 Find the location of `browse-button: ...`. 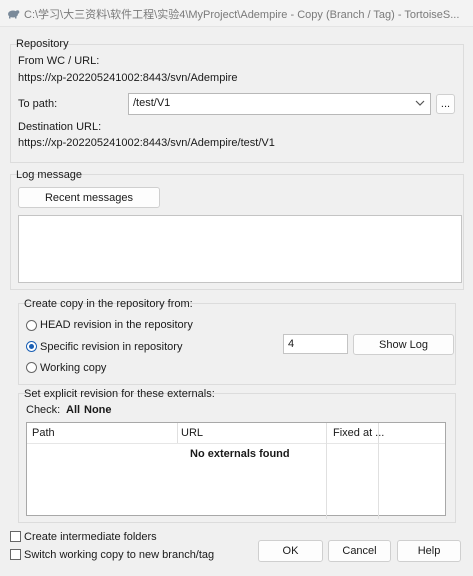

browse-button: ... is located at coordinates (445, 104).